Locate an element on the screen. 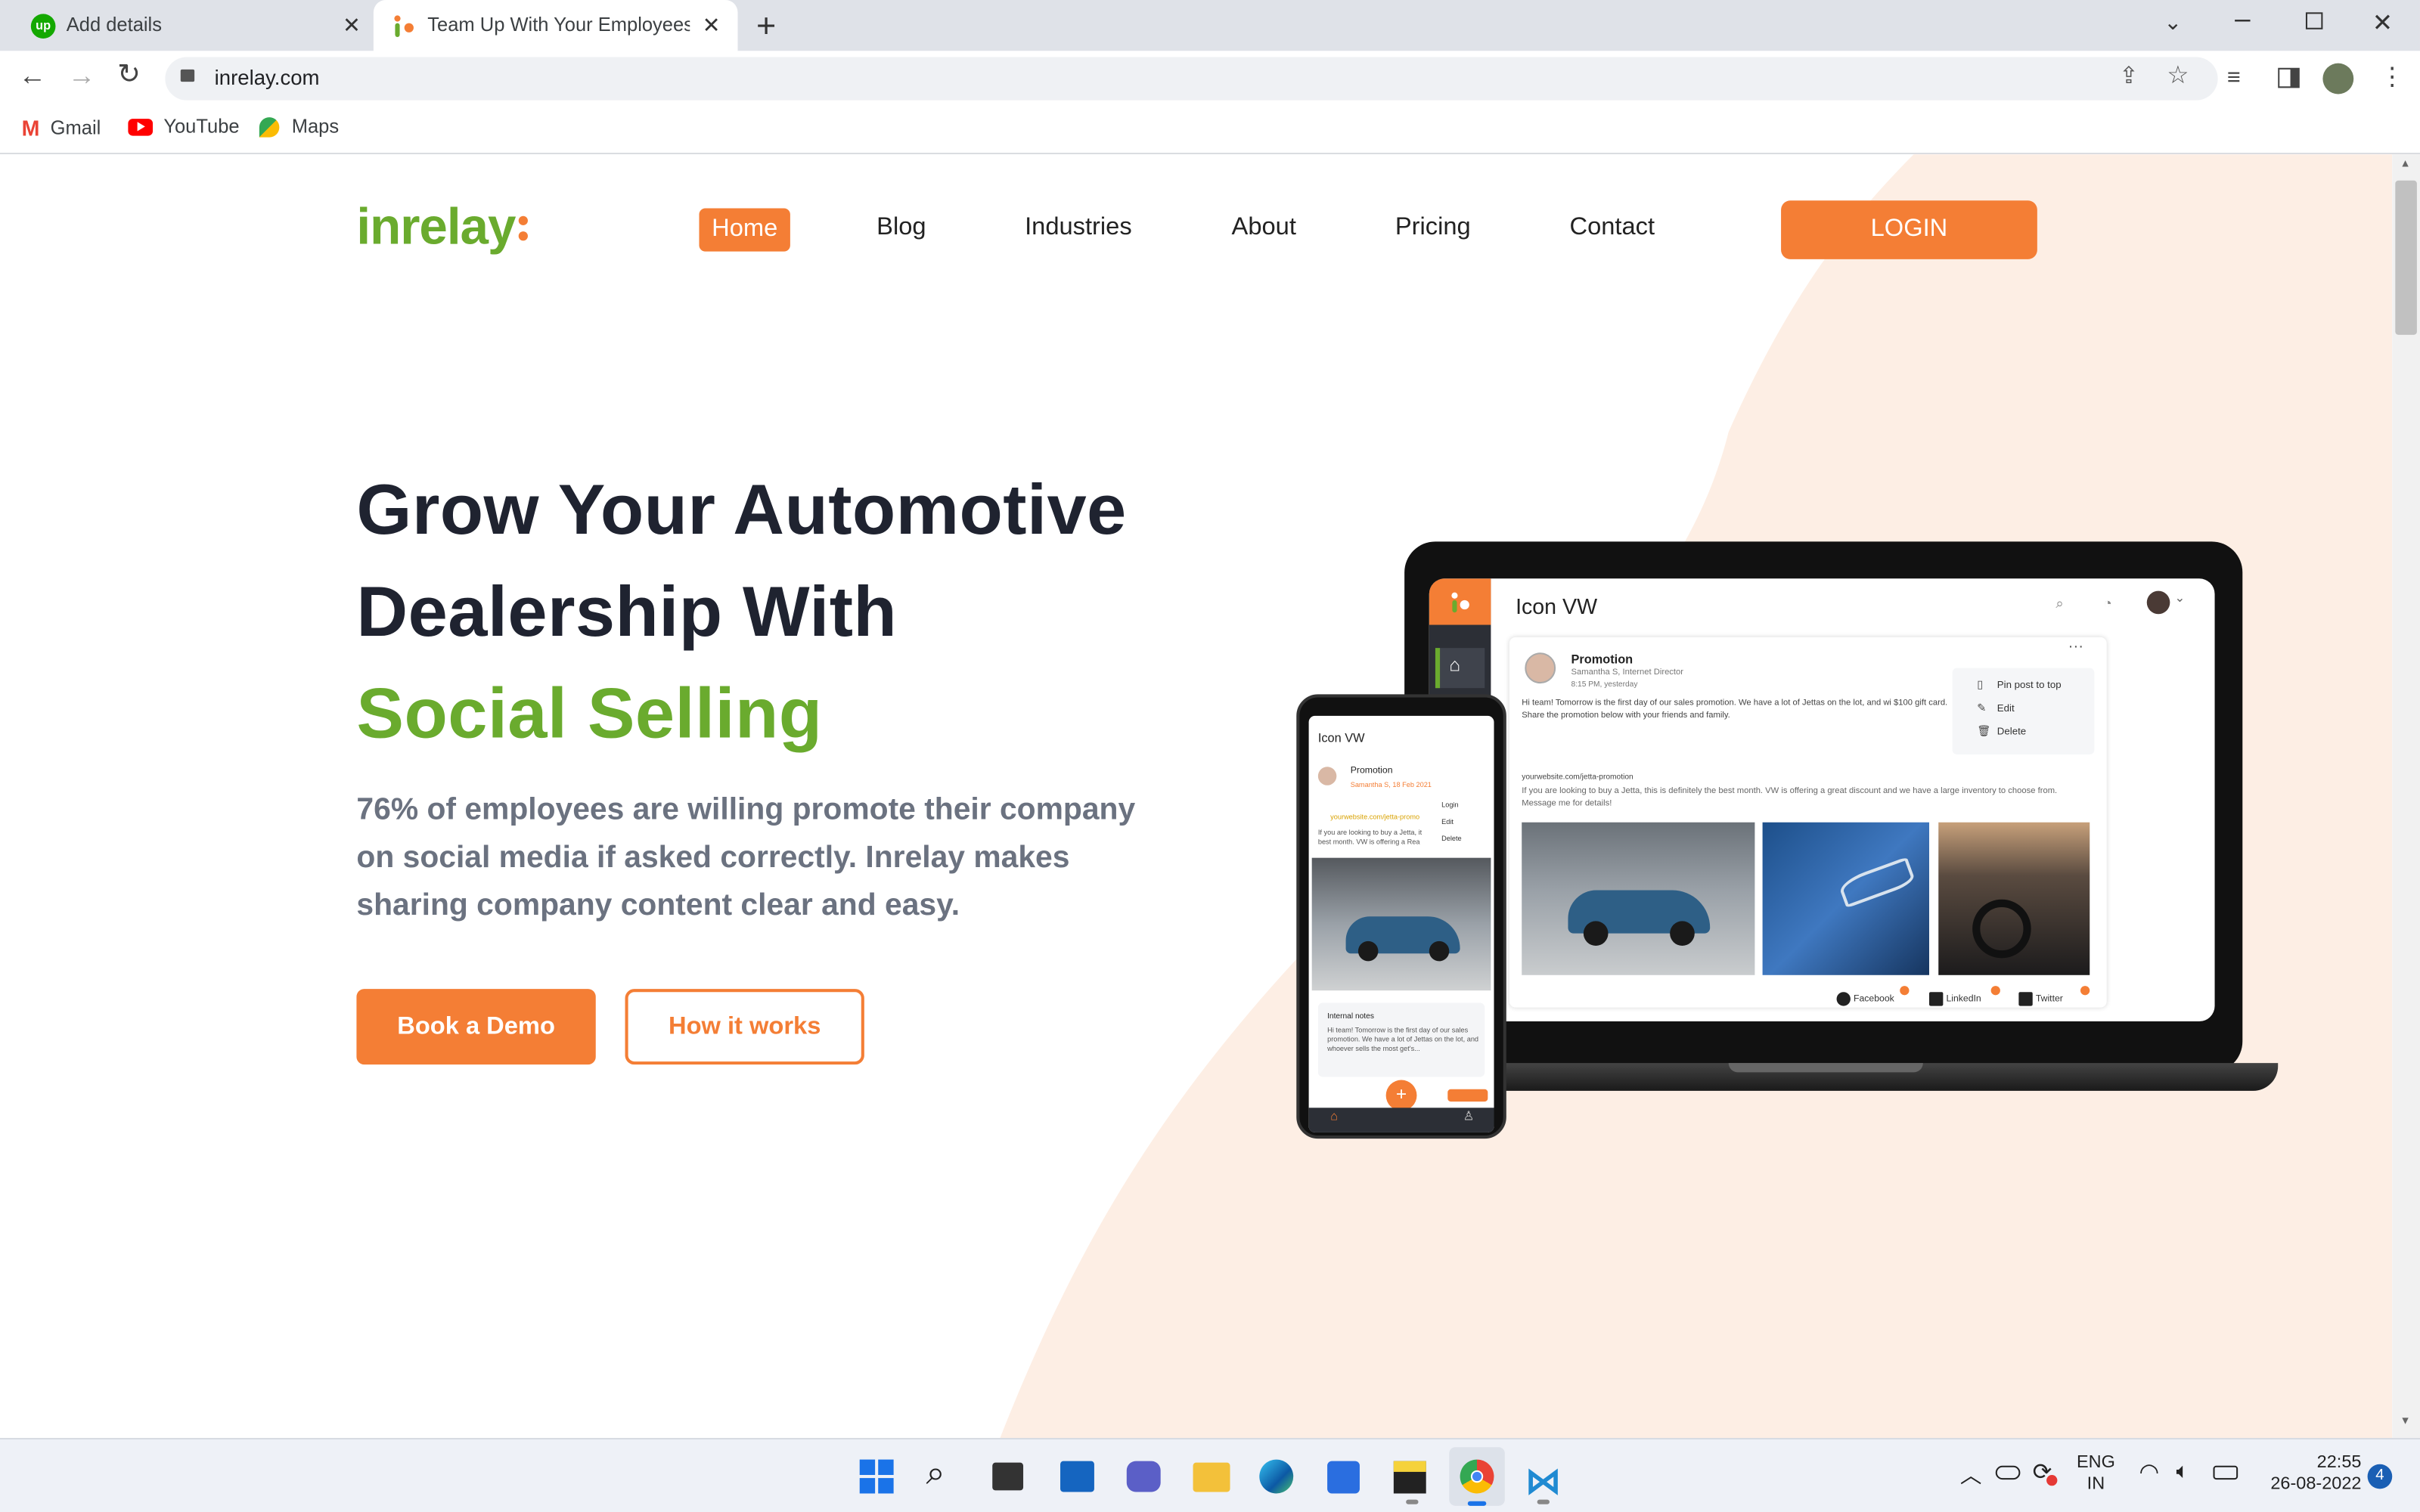 Image resolution: width=2420 pixels, height=1512 pixels. phone-author-avatar is located at coordinates (1327, 776).